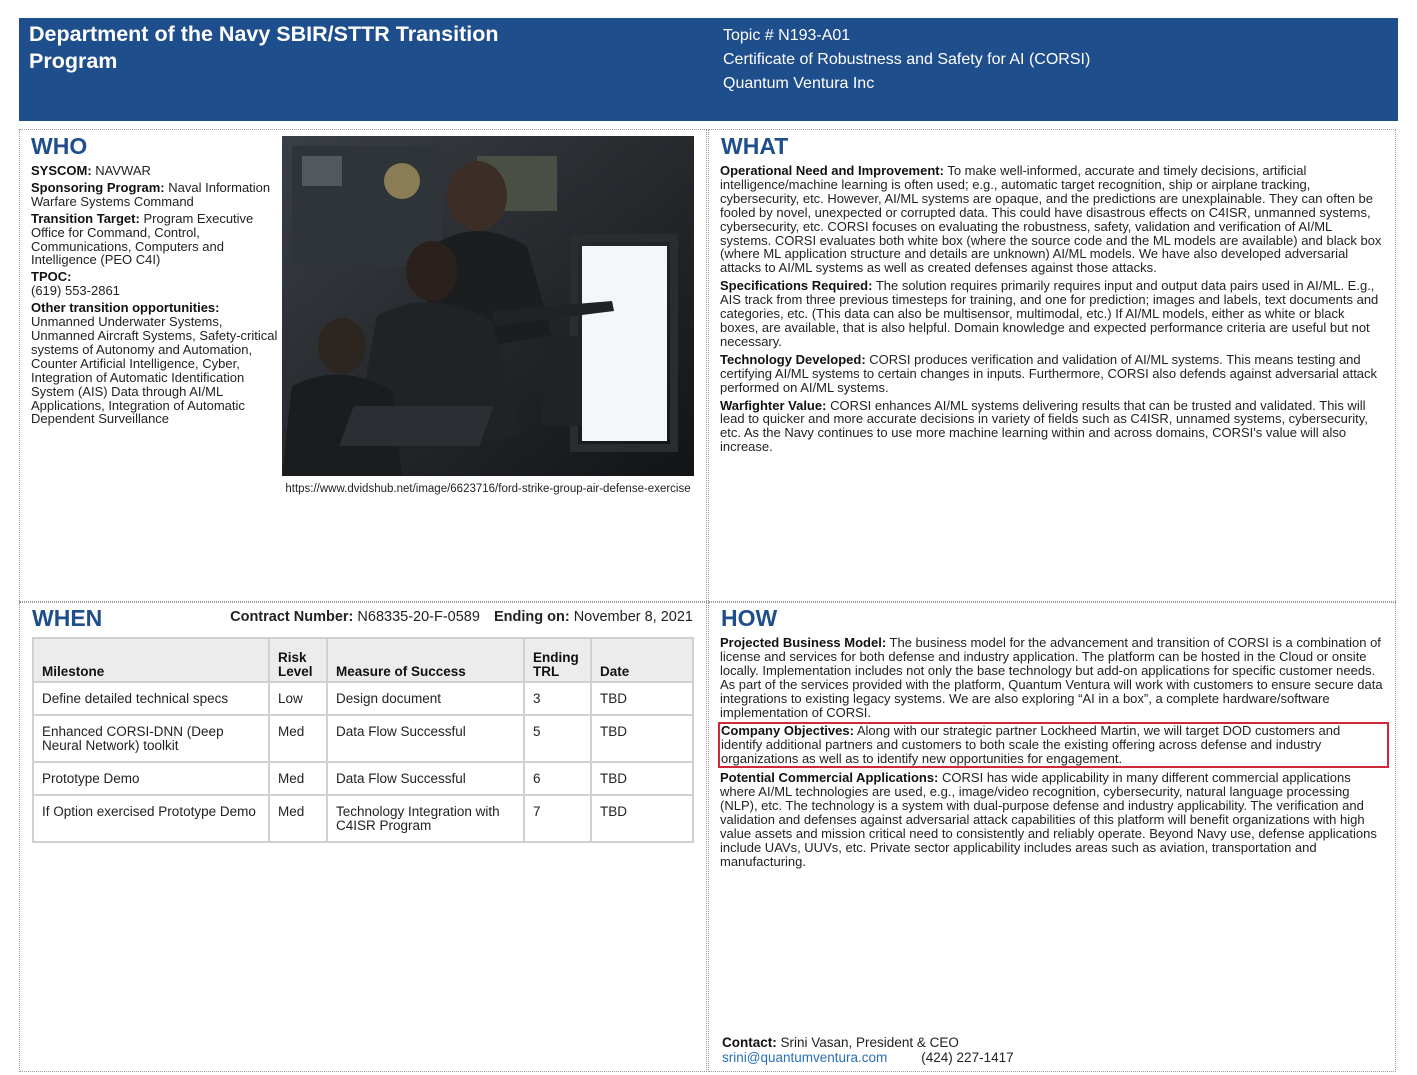  Describe the element at coordinates (151, 778) in the screenshot. I see `milestone-cell: Prototype Demo` at that location.